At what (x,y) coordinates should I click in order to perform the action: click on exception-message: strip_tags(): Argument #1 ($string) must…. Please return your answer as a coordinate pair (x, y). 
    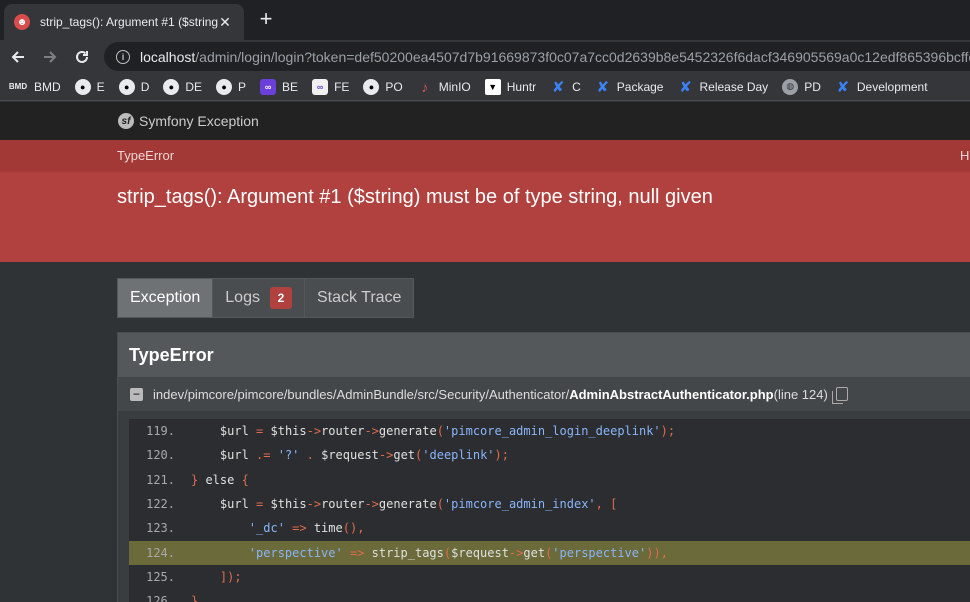
    Looking at the image, I should click on (415, 197).